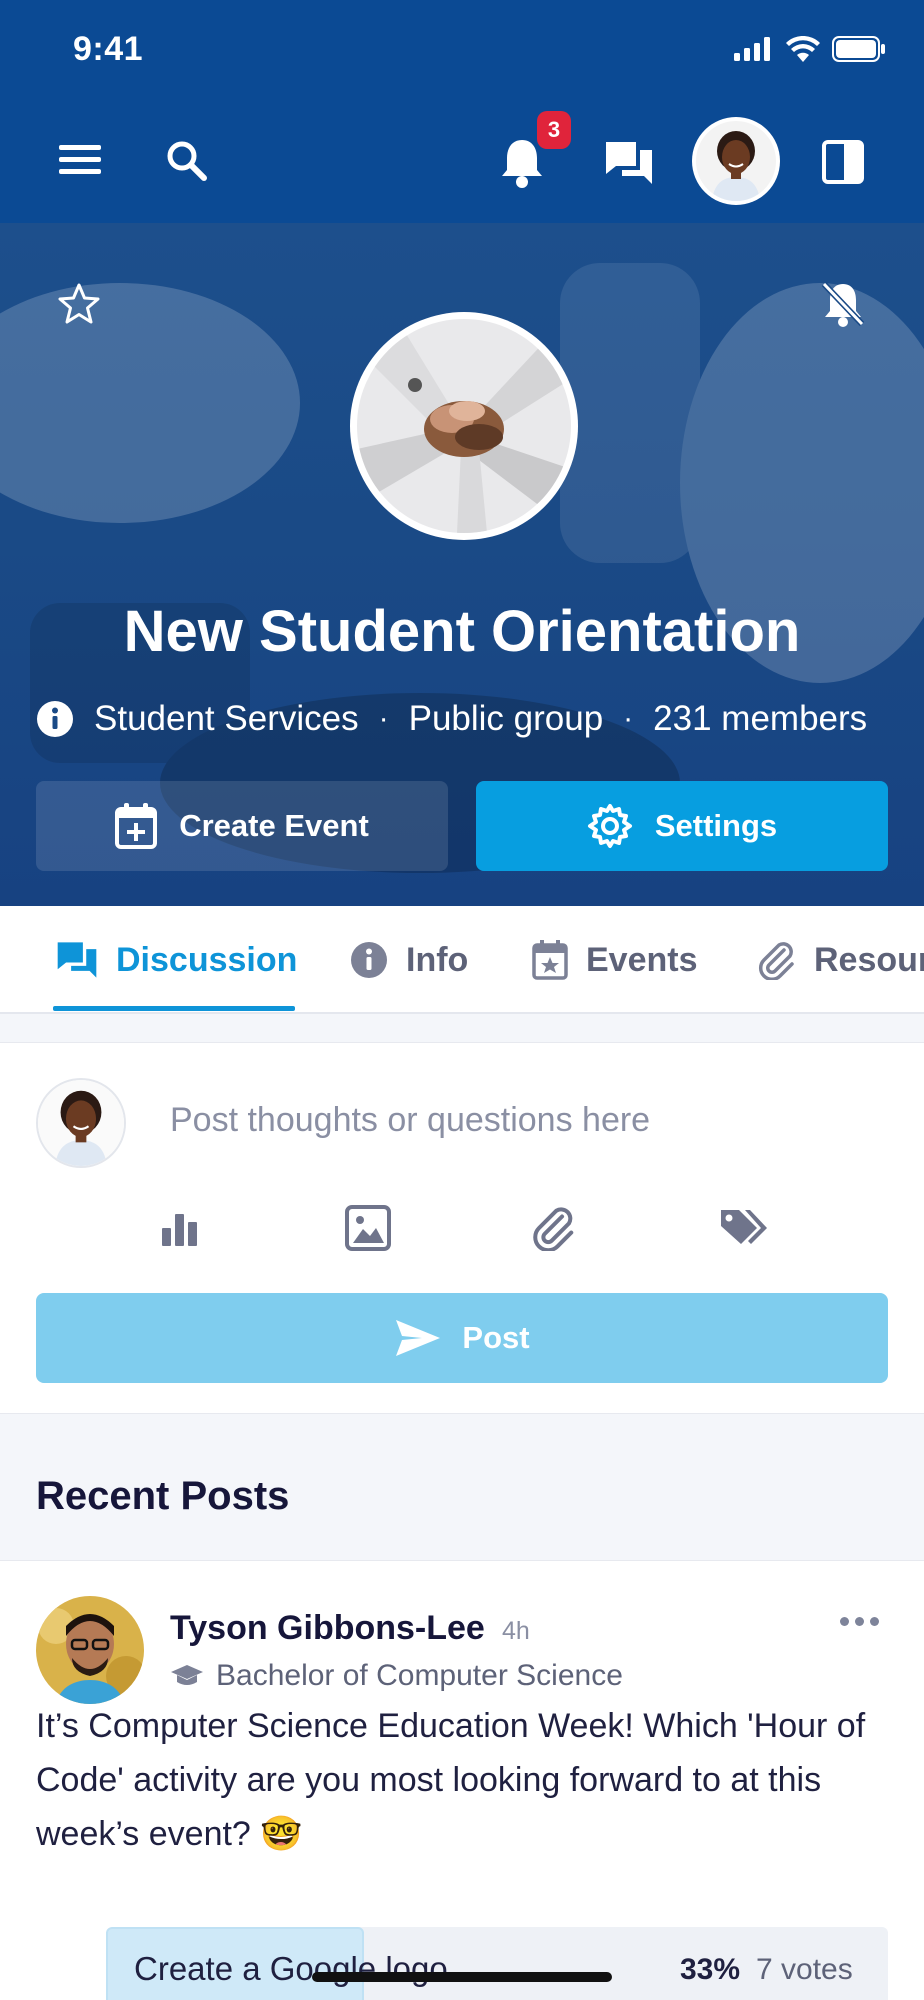 This screenshot has height=2000, width=924. Describe the element at coordinates (418, 1338) in the screenshot. I see `send-icon` at that location.